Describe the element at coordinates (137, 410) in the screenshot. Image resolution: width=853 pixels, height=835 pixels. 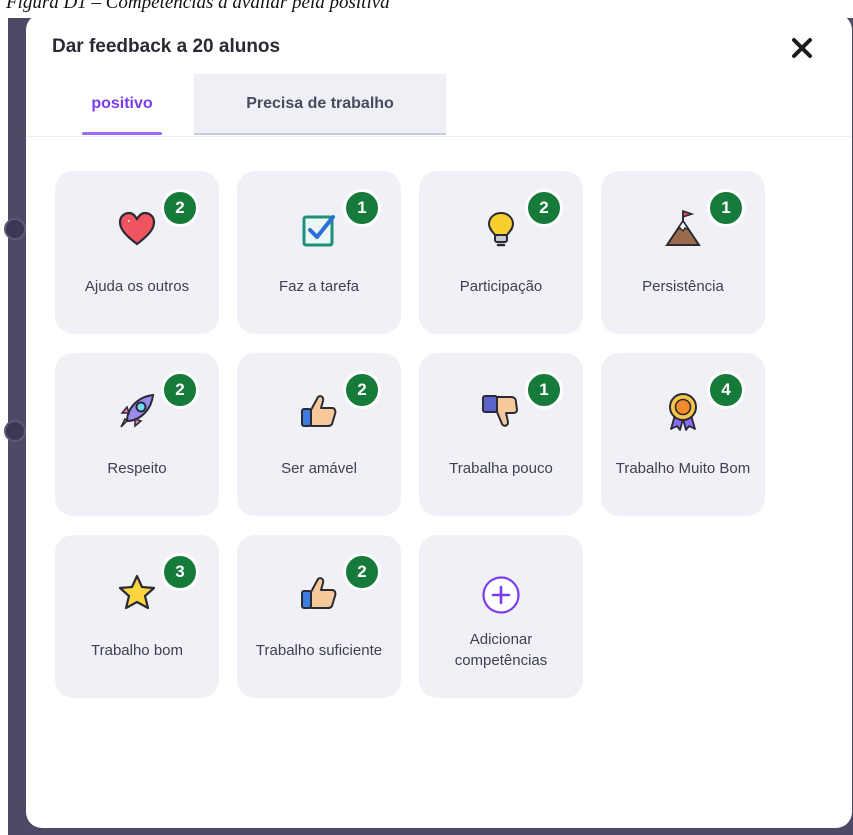
I see `rocket-icon` at that location.